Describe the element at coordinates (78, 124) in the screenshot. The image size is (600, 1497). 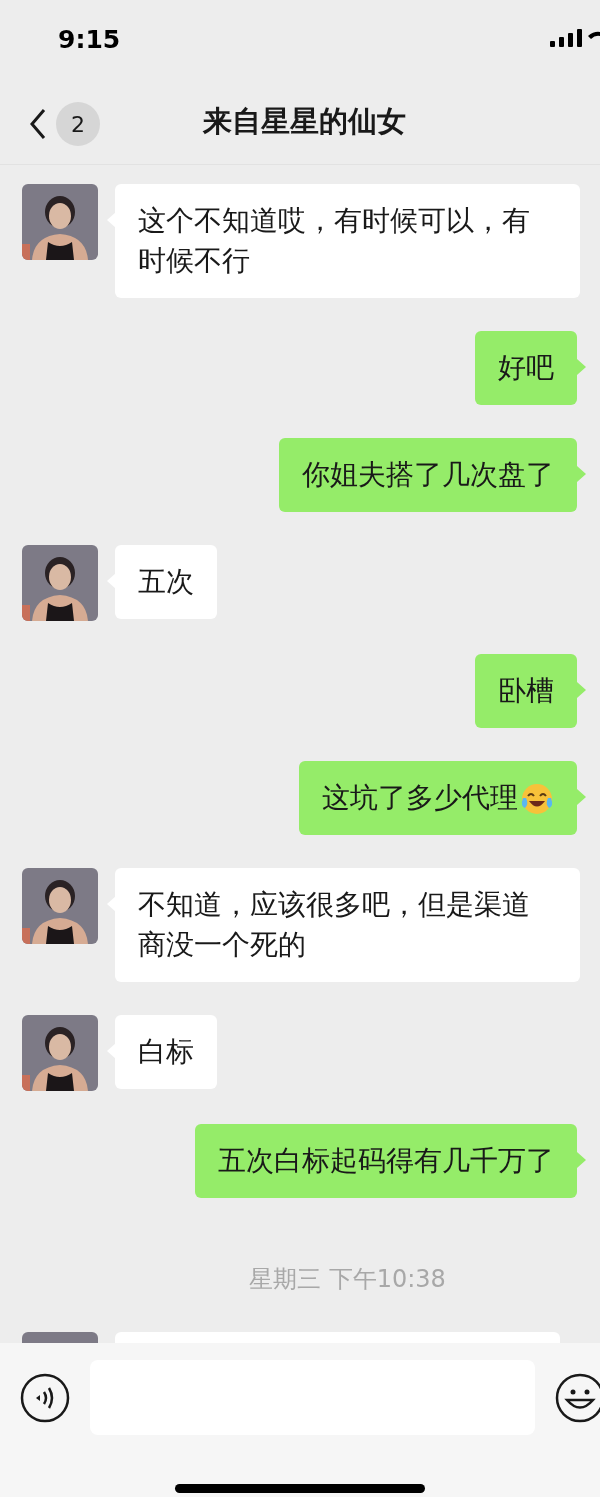
I see `unread-badge: 2` at that location.